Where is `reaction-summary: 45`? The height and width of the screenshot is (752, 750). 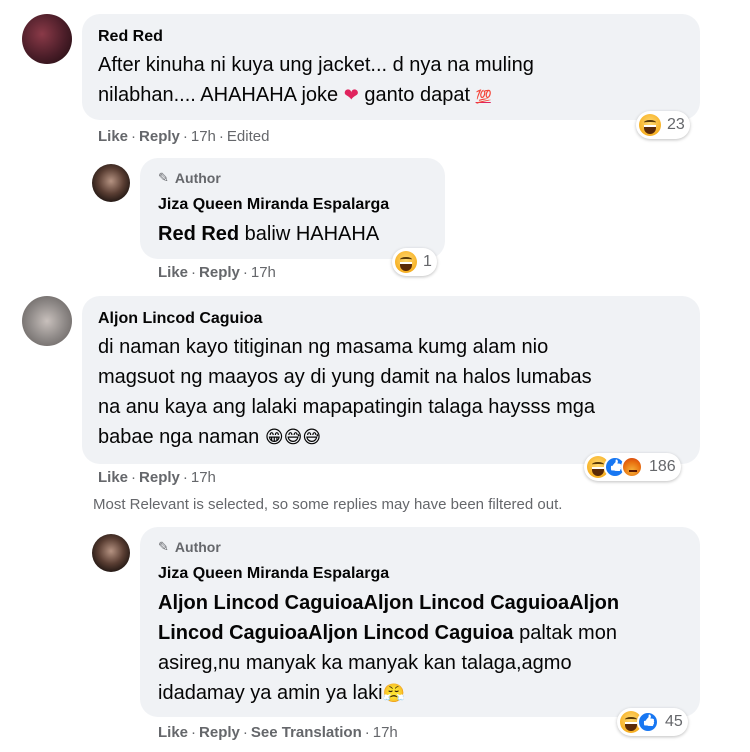 reaction-summary: 45 is located at coordinates (652, 722).